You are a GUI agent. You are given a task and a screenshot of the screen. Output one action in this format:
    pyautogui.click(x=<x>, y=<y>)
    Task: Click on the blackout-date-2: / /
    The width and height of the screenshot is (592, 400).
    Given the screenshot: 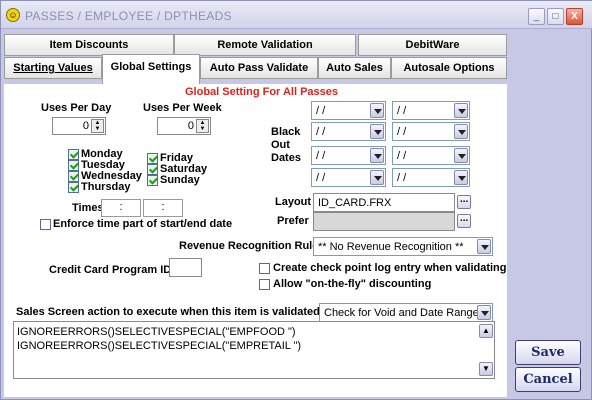 What is the action you would take?
    pyautogui.click(x=431, y=110)
    